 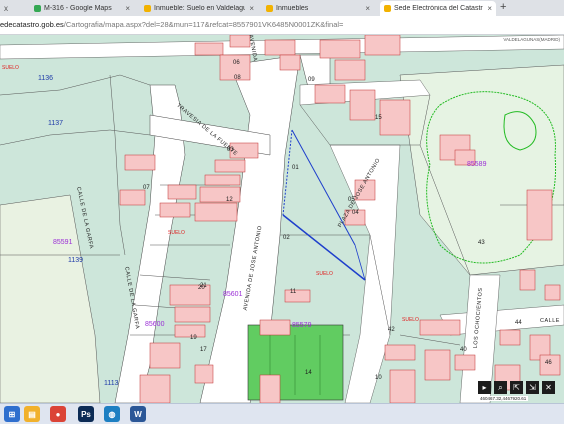 I want to click on parcel-number: 43, so click(x=481, y=243).